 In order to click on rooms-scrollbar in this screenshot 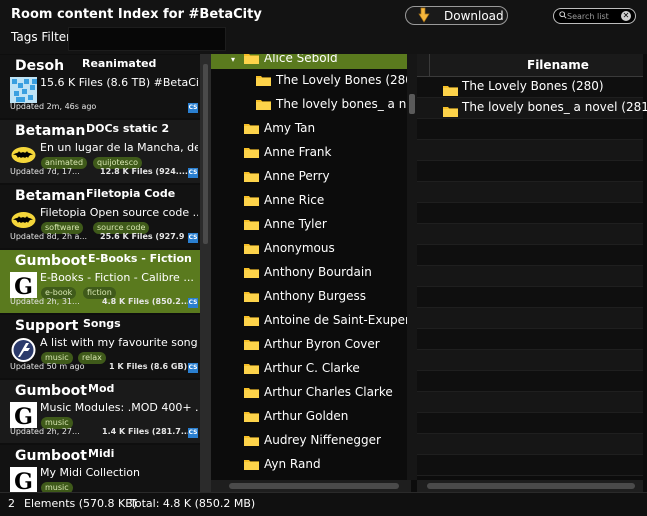, I will do `click(205, 273)`.